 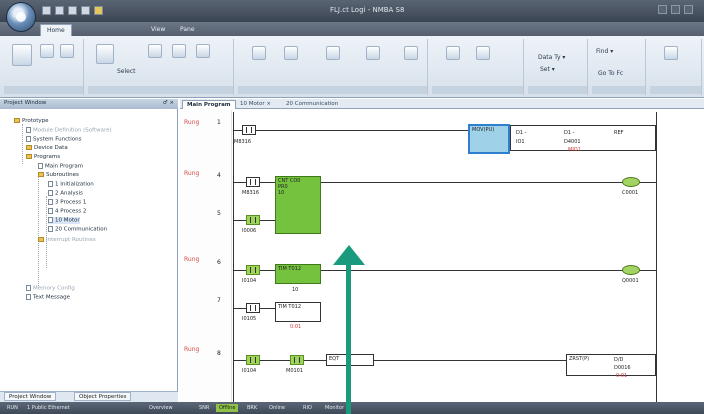 I want to click on maximize-icon, so click(x=675, y=9).